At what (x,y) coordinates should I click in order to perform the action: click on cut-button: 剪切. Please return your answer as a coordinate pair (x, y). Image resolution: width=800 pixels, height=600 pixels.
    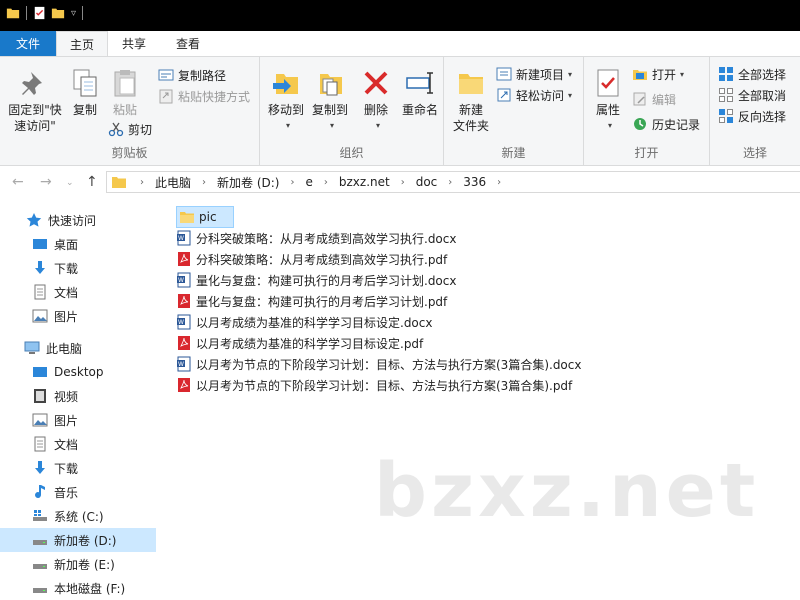
    Looking at the image, I should click on (130, 129).